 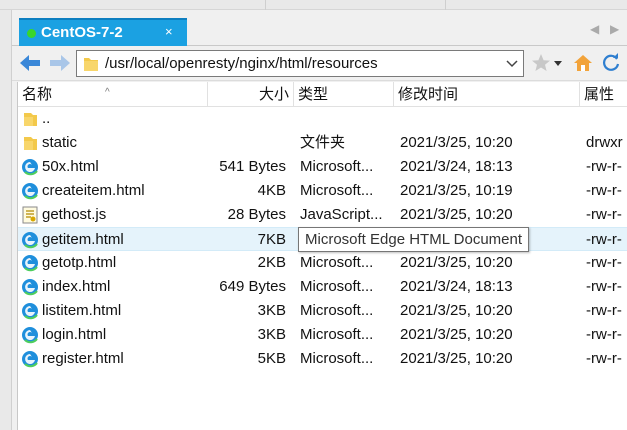 I want to click on home-button, so click(x=583, y=63).